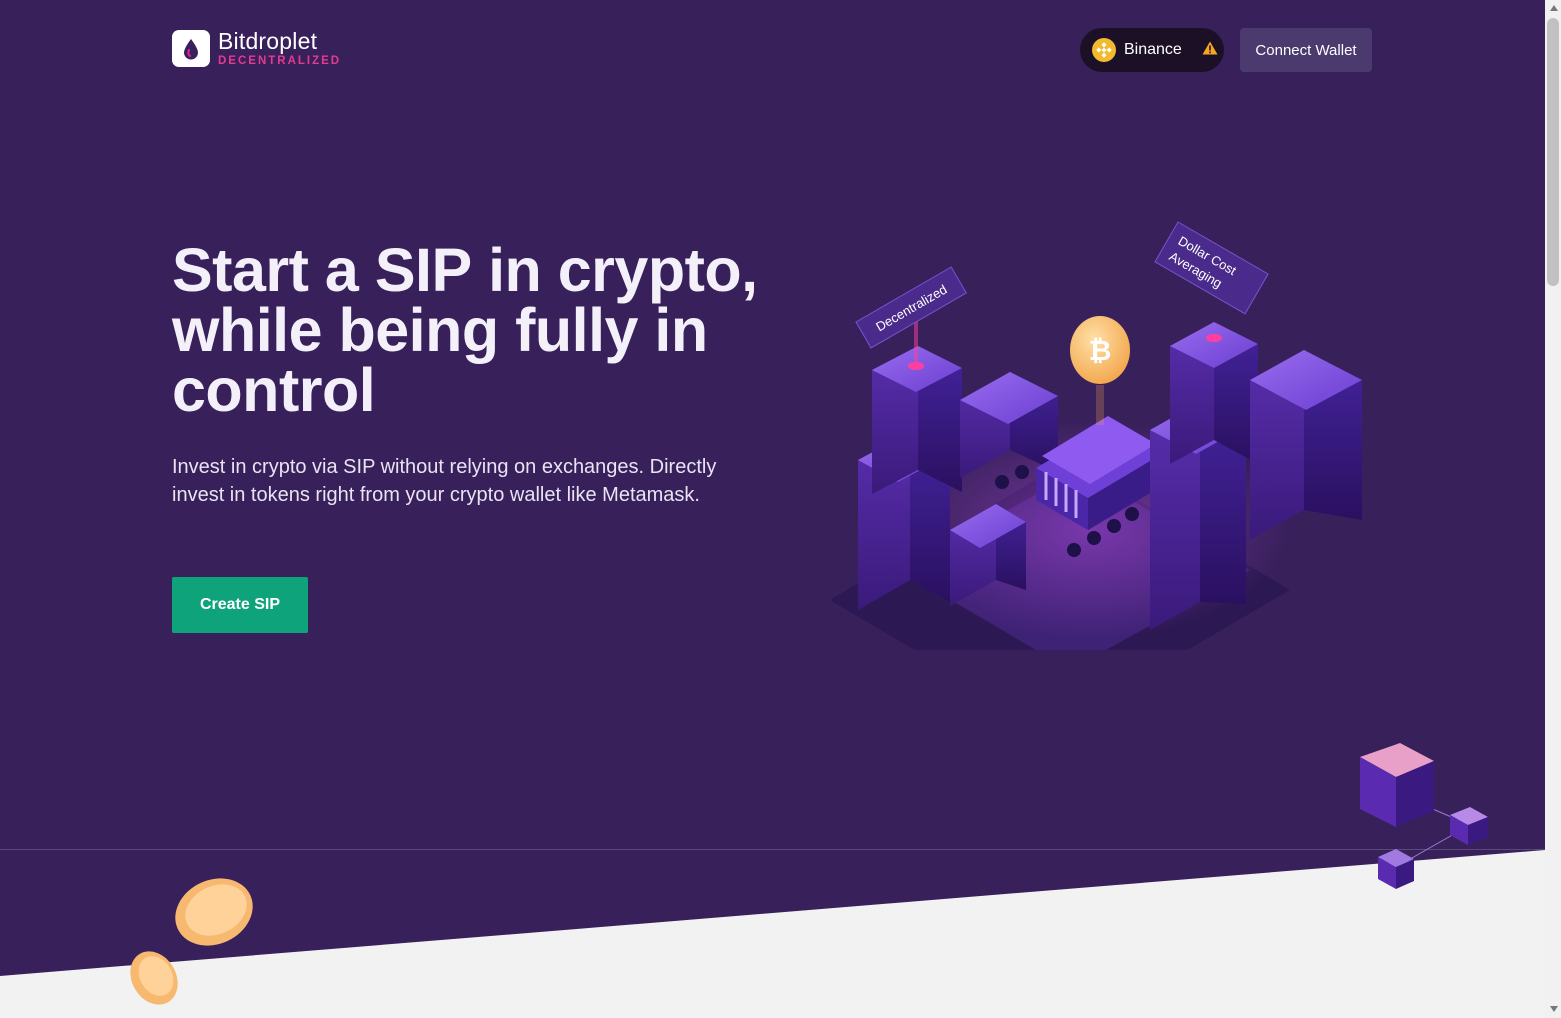 The height and width of the screenshot is (1018, 1561). What do you see at coordinates (1096, 435) in the screenshot?
I see `isometric-city-illustration: ₿ Decentralized Dollar Cost Averaging` at bounding box center [1096, 435].